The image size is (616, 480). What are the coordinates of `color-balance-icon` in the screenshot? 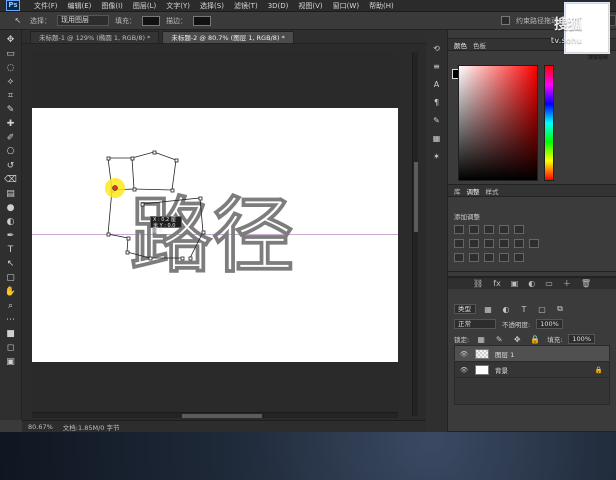 It's located at (474, 243).